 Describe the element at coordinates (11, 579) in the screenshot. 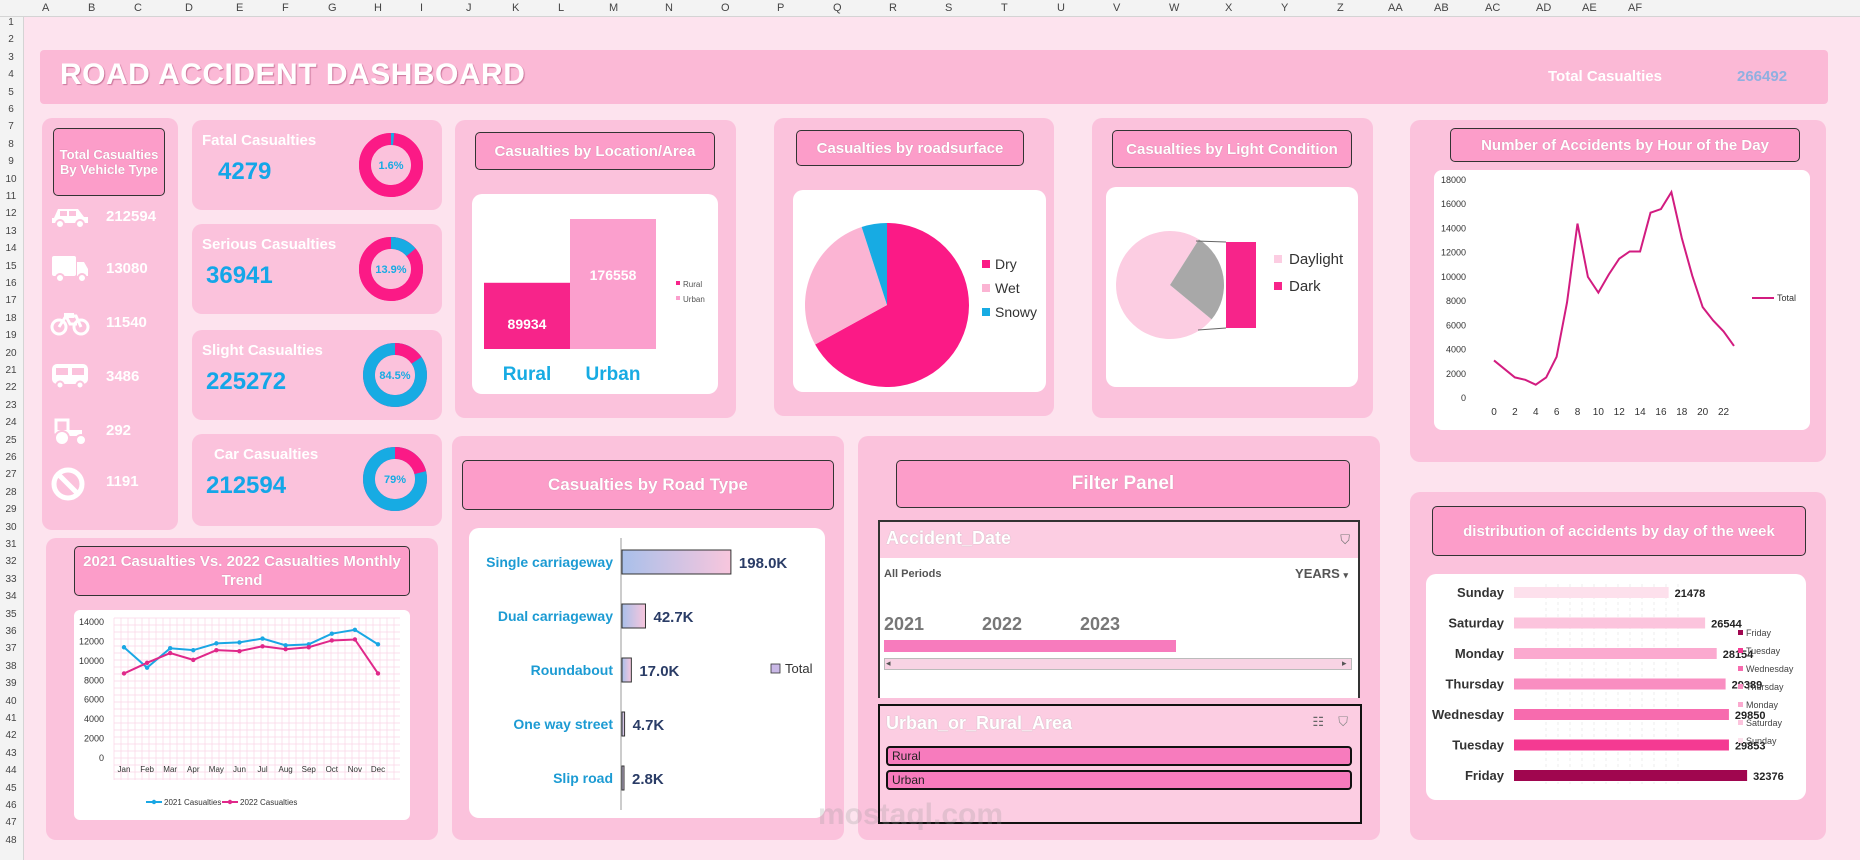

I see `row-header-33: 33` at that location.